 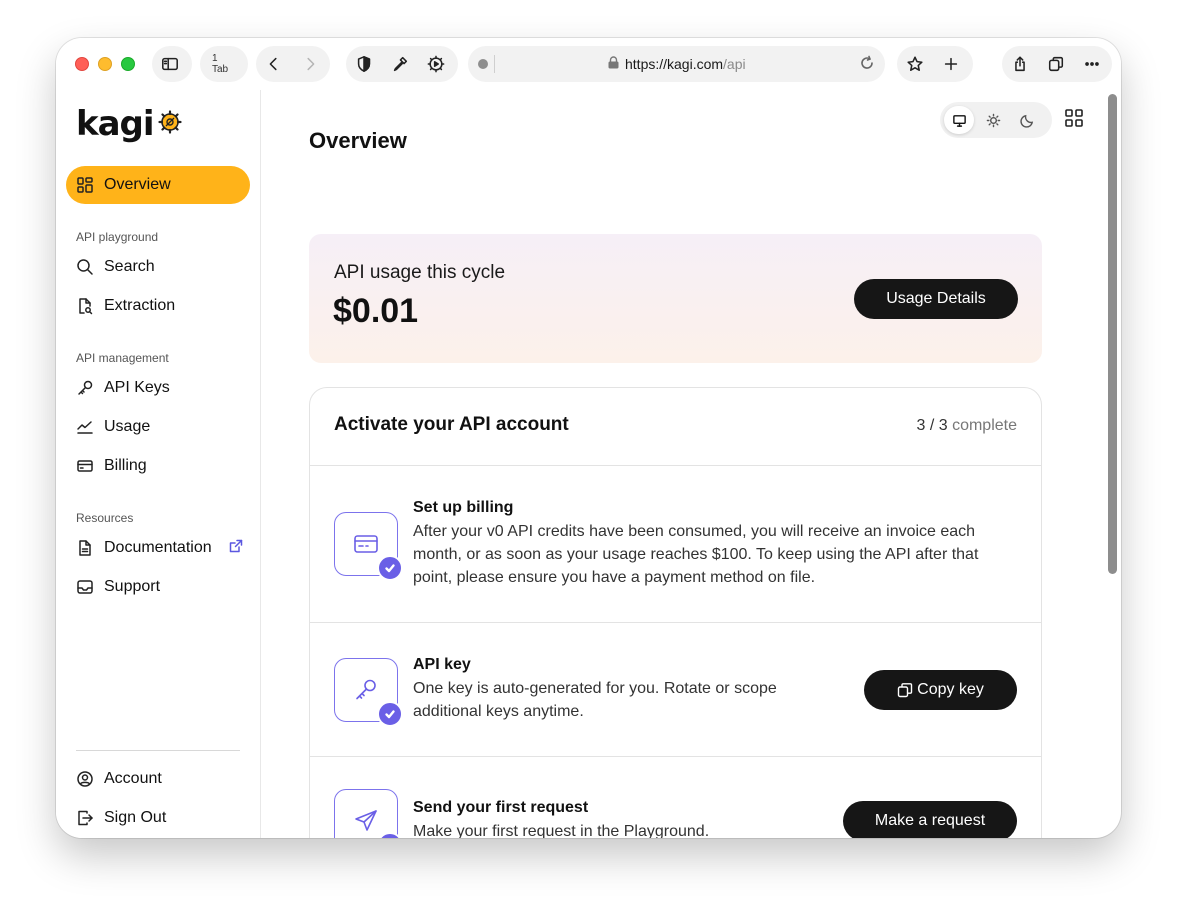 What do you see at coordinates (105, 518) in the screenshot?
I see `section-resources: Resources` at bounding box center [105, 518].